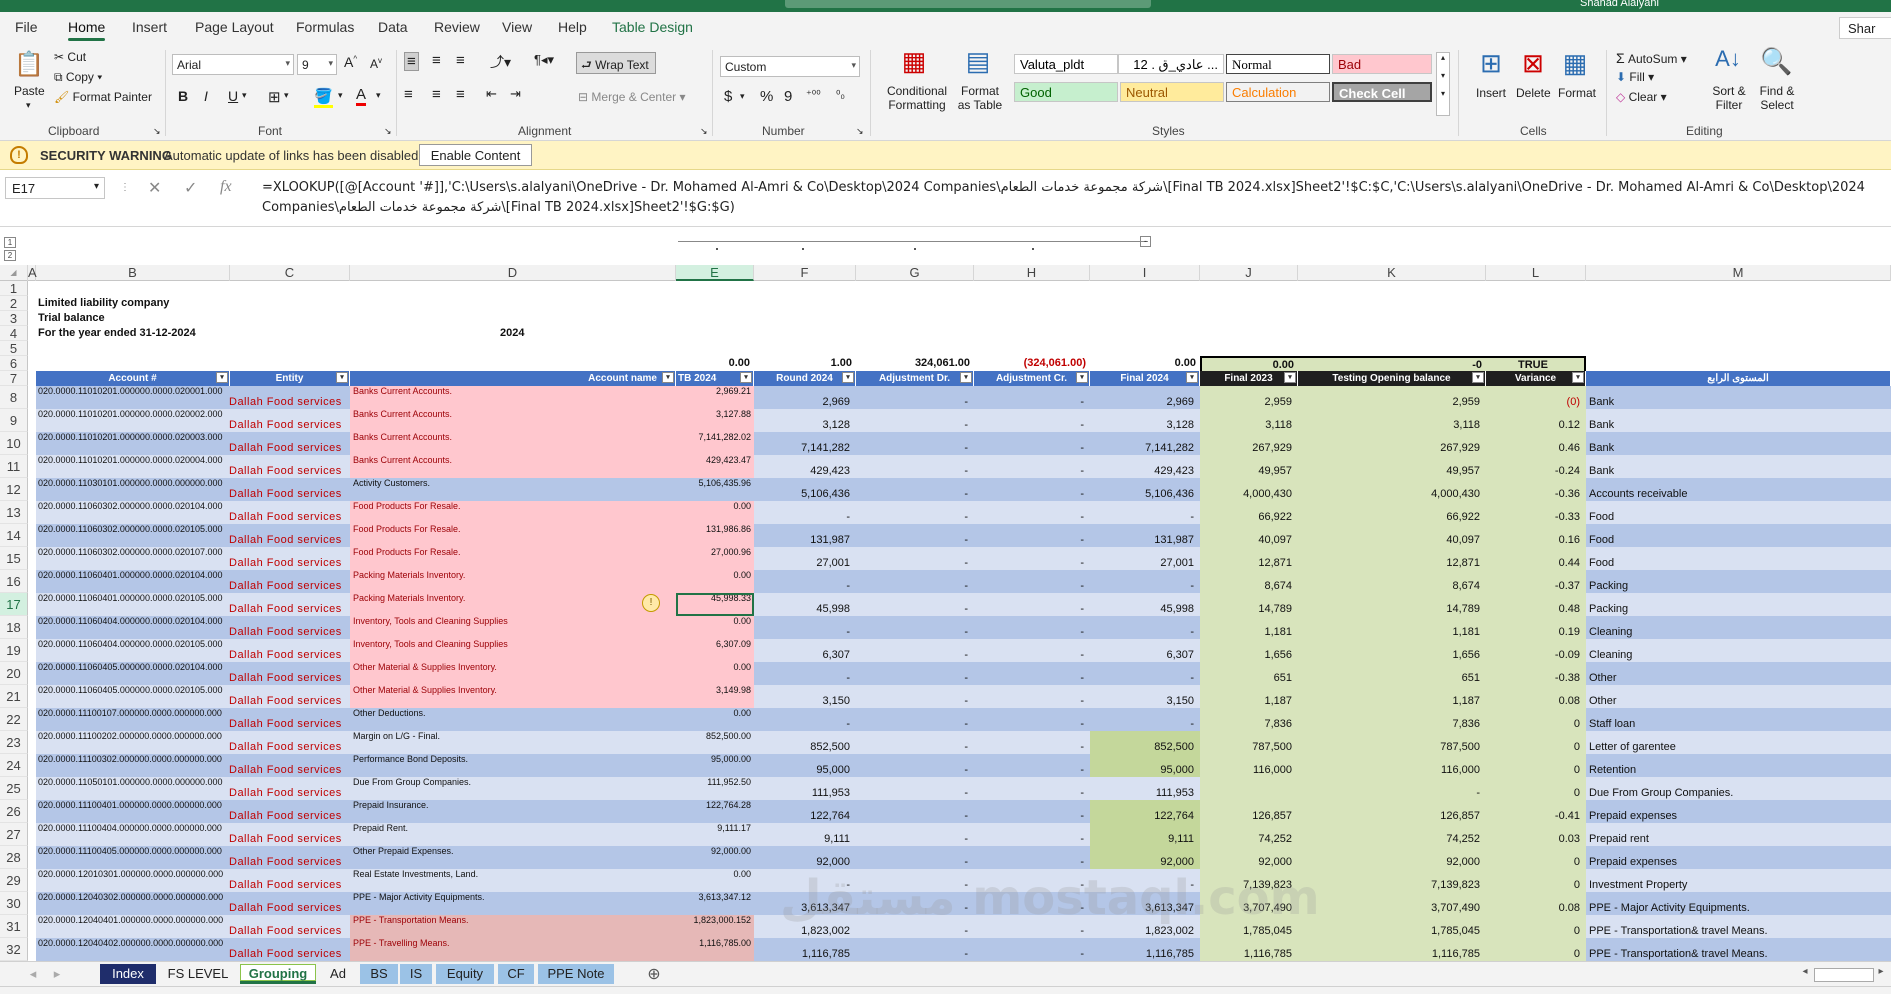  What do you see at coordinates (1865, 28) in the screenshot?
I see `share-button: Shar` at bounding box center [1865, 28].